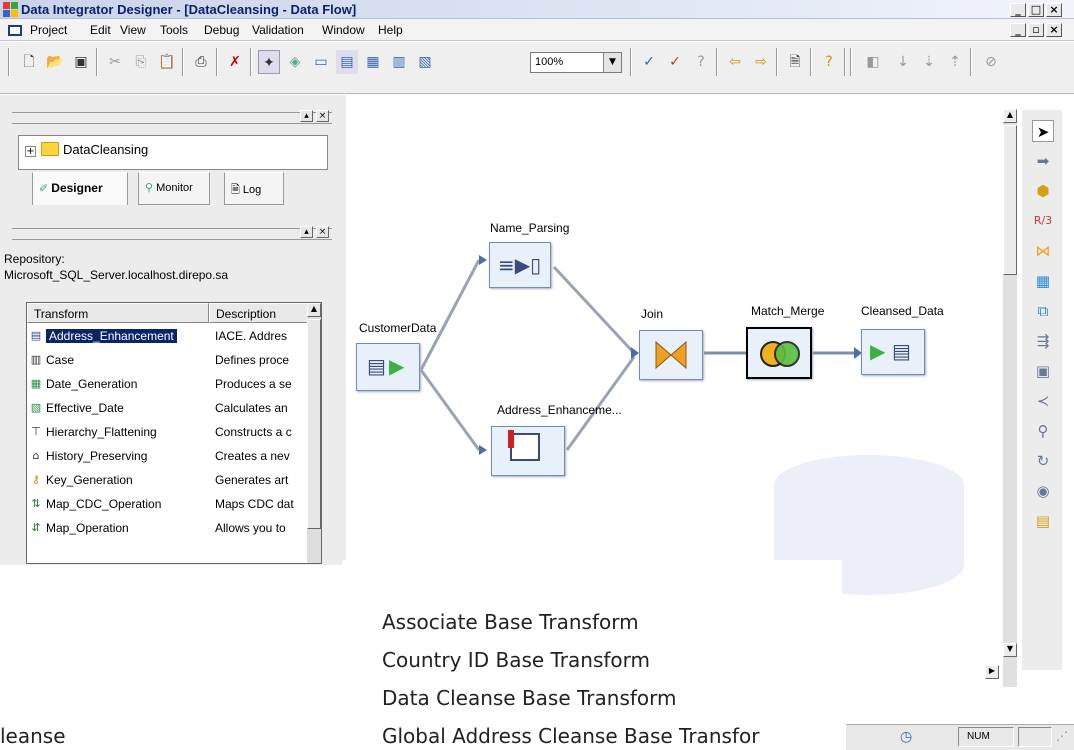 The image size is (1074, 750). Describe the element at coordinates (1010, 650) in the screenshot. I see `scroll-down-icon: ▼` at that location.